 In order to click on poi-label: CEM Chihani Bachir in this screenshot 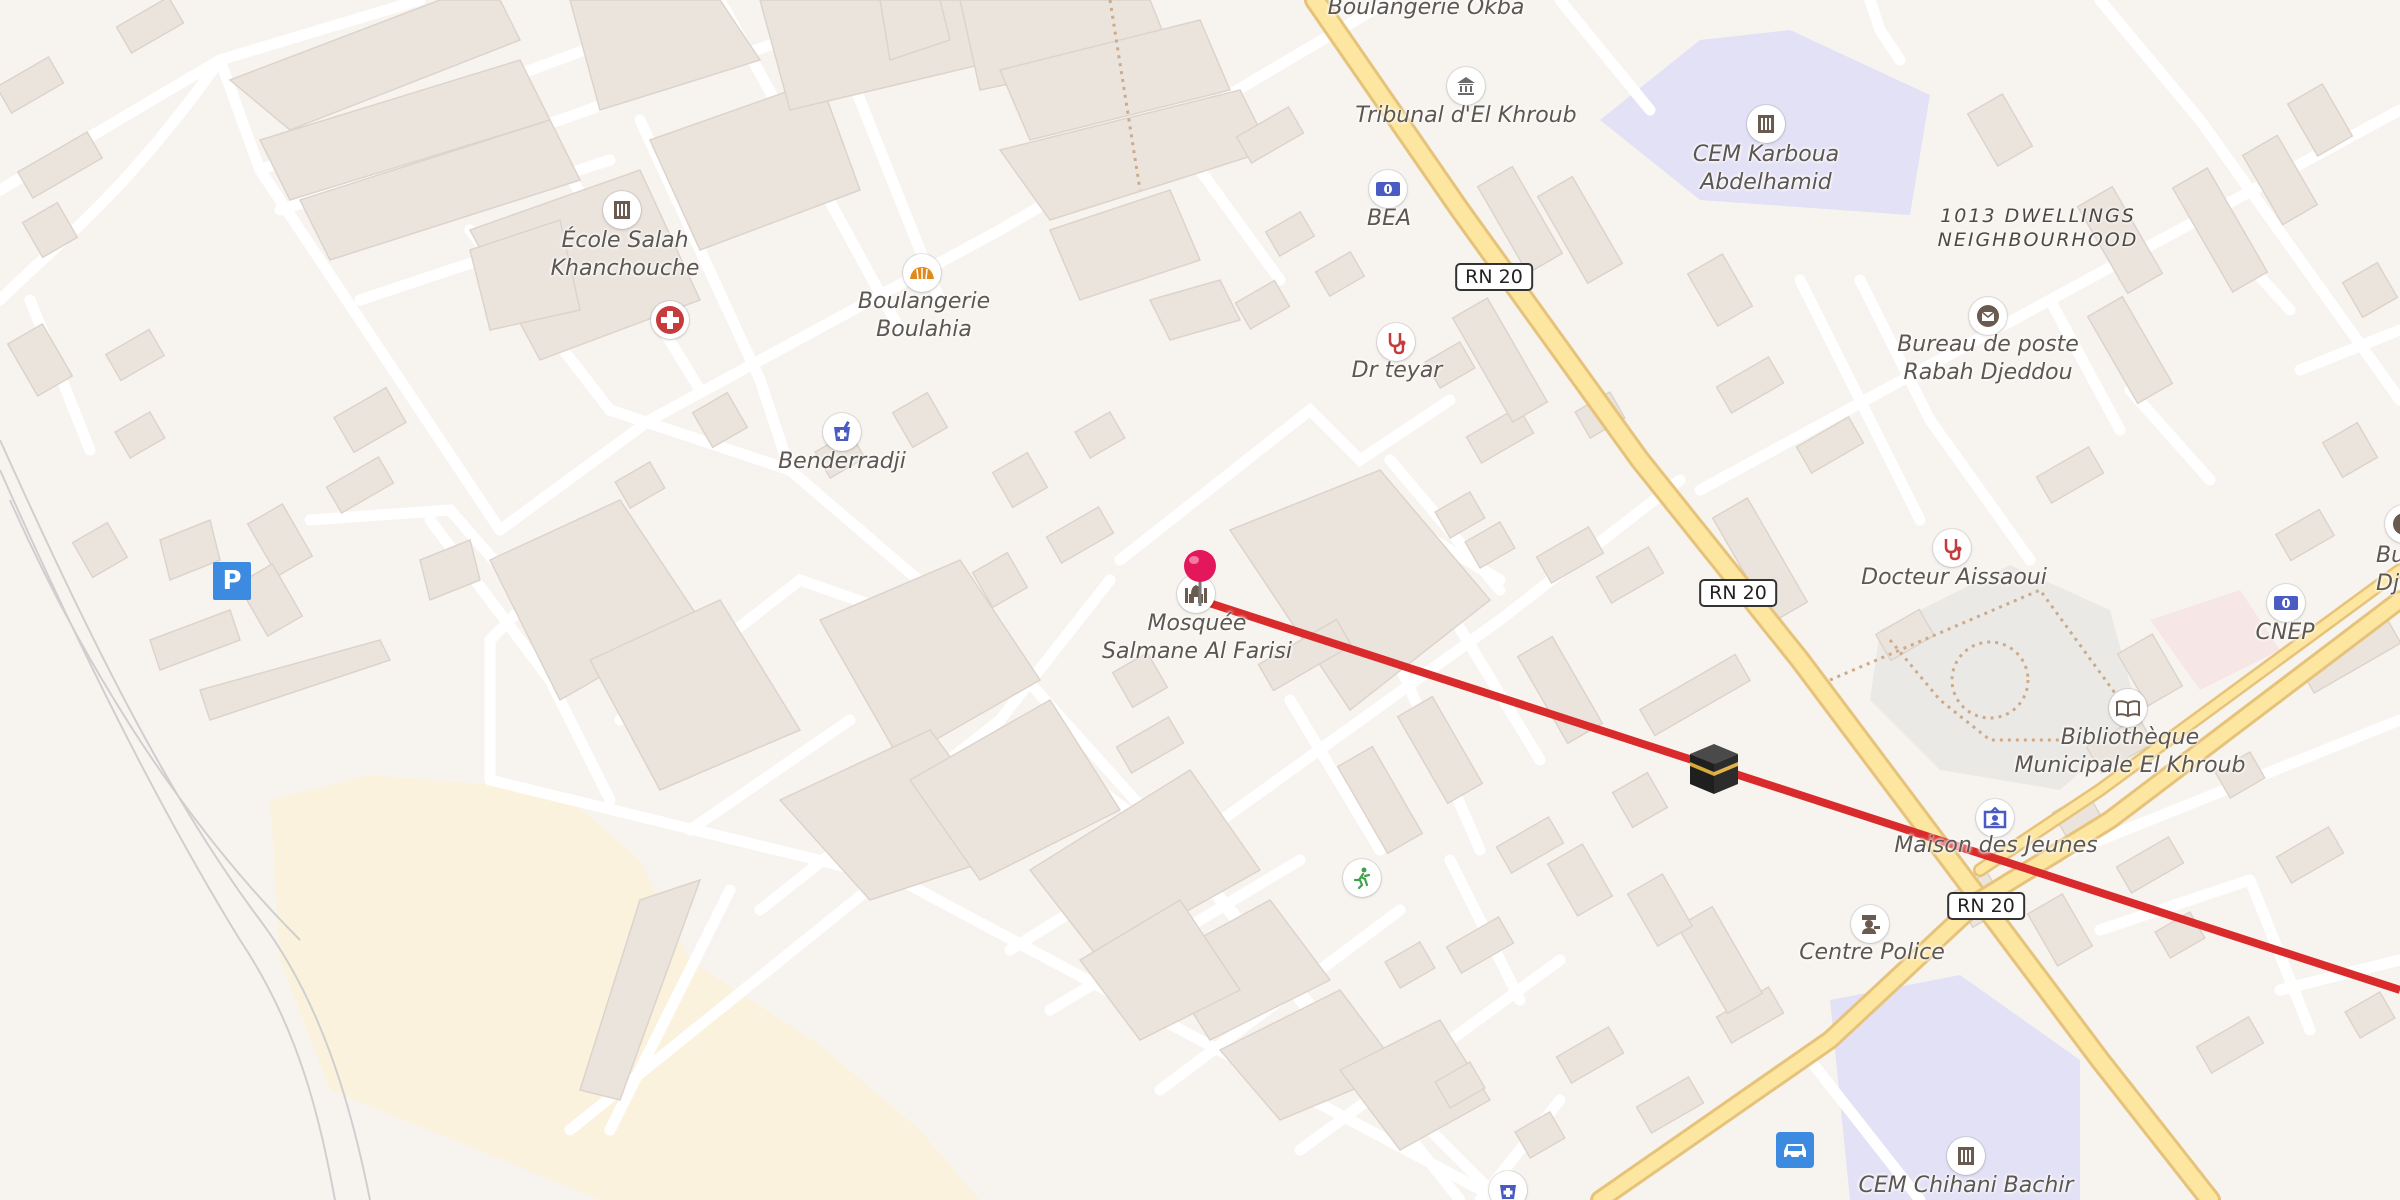, I will do `click(1966, 1186)`.